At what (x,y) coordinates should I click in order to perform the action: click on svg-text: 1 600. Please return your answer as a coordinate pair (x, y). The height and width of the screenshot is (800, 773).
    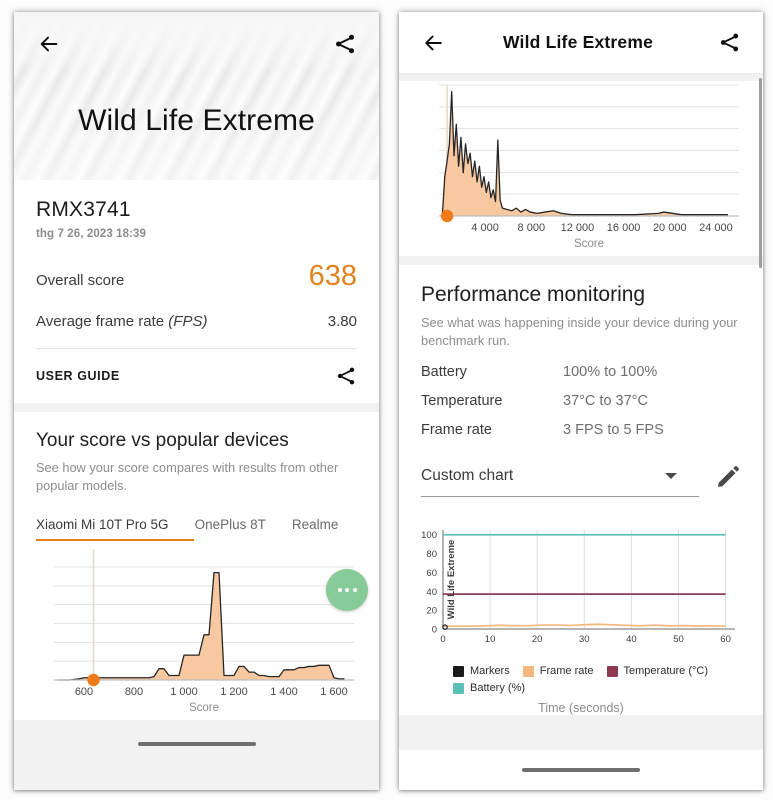
    Looking at the image, I should click on (334, 692).